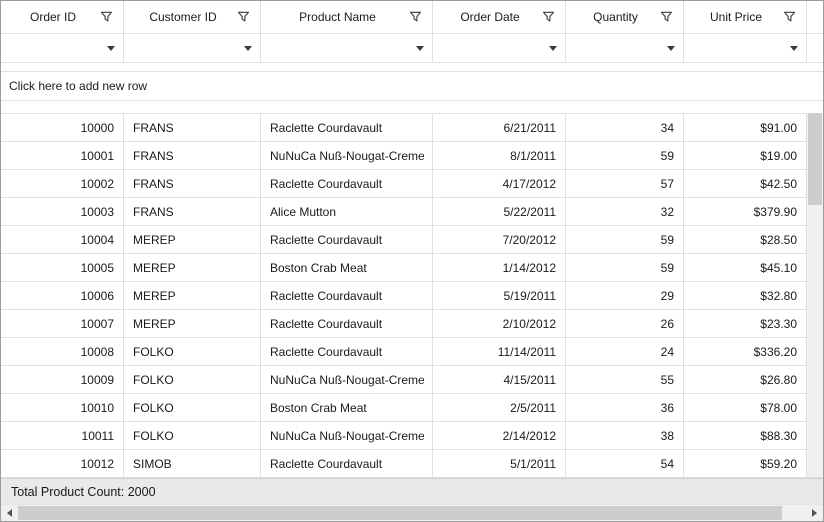 The width and height of the screenshot is (824, 522). I want to click on cell-order_id: 10002, so click(62, 183).